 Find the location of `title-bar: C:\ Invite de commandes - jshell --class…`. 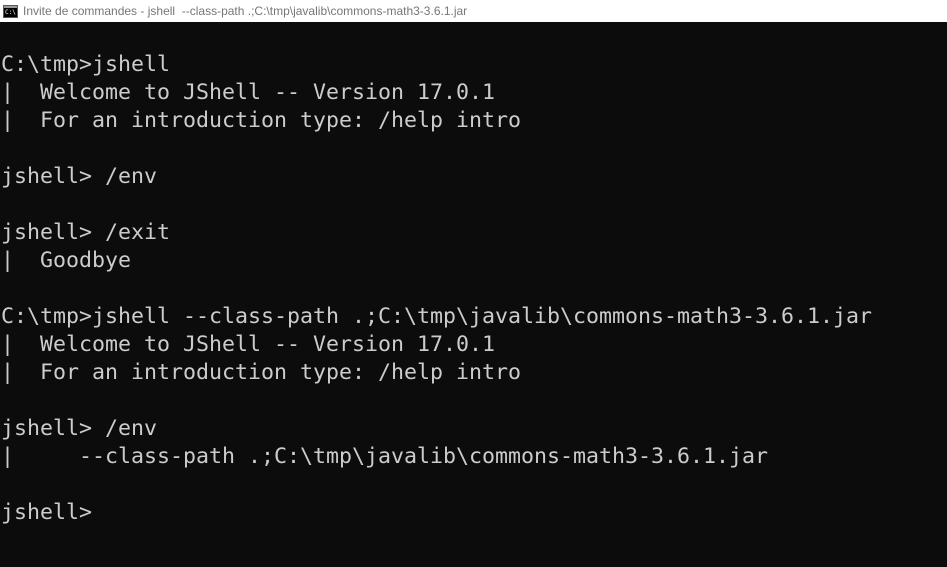

title-bar: C:\ Invite de commandes - jshell --class… is located at coordinates (473, 11).